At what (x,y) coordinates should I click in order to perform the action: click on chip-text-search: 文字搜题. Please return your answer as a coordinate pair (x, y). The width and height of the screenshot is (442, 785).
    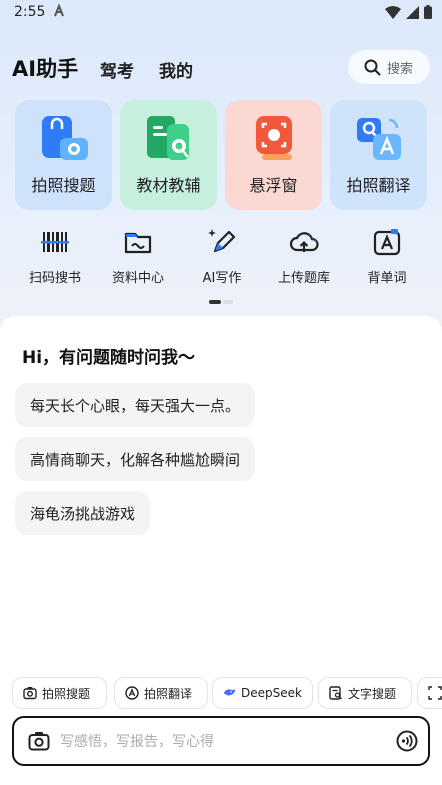
    Looking at the image, I should click on (365, 693).